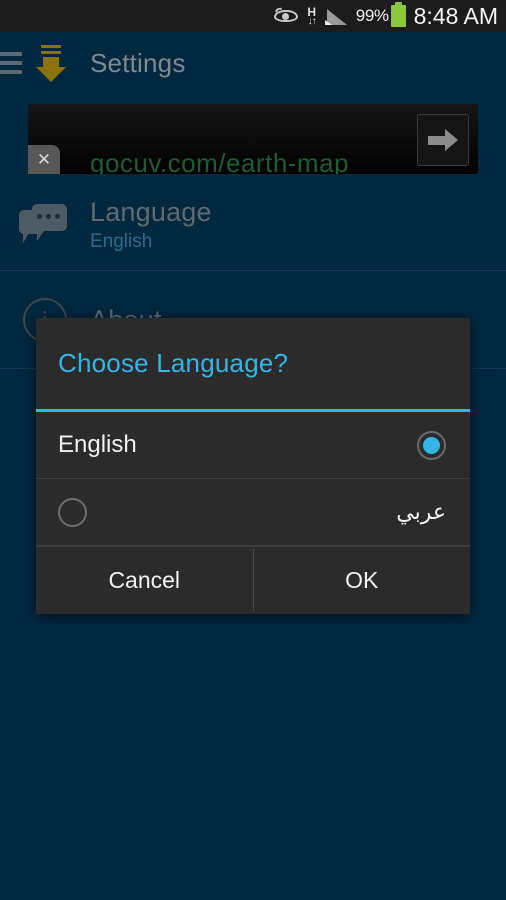 The width and height of the screenshot is (506, 900). I want to click on radio-option-english: English, so click(253, 445).